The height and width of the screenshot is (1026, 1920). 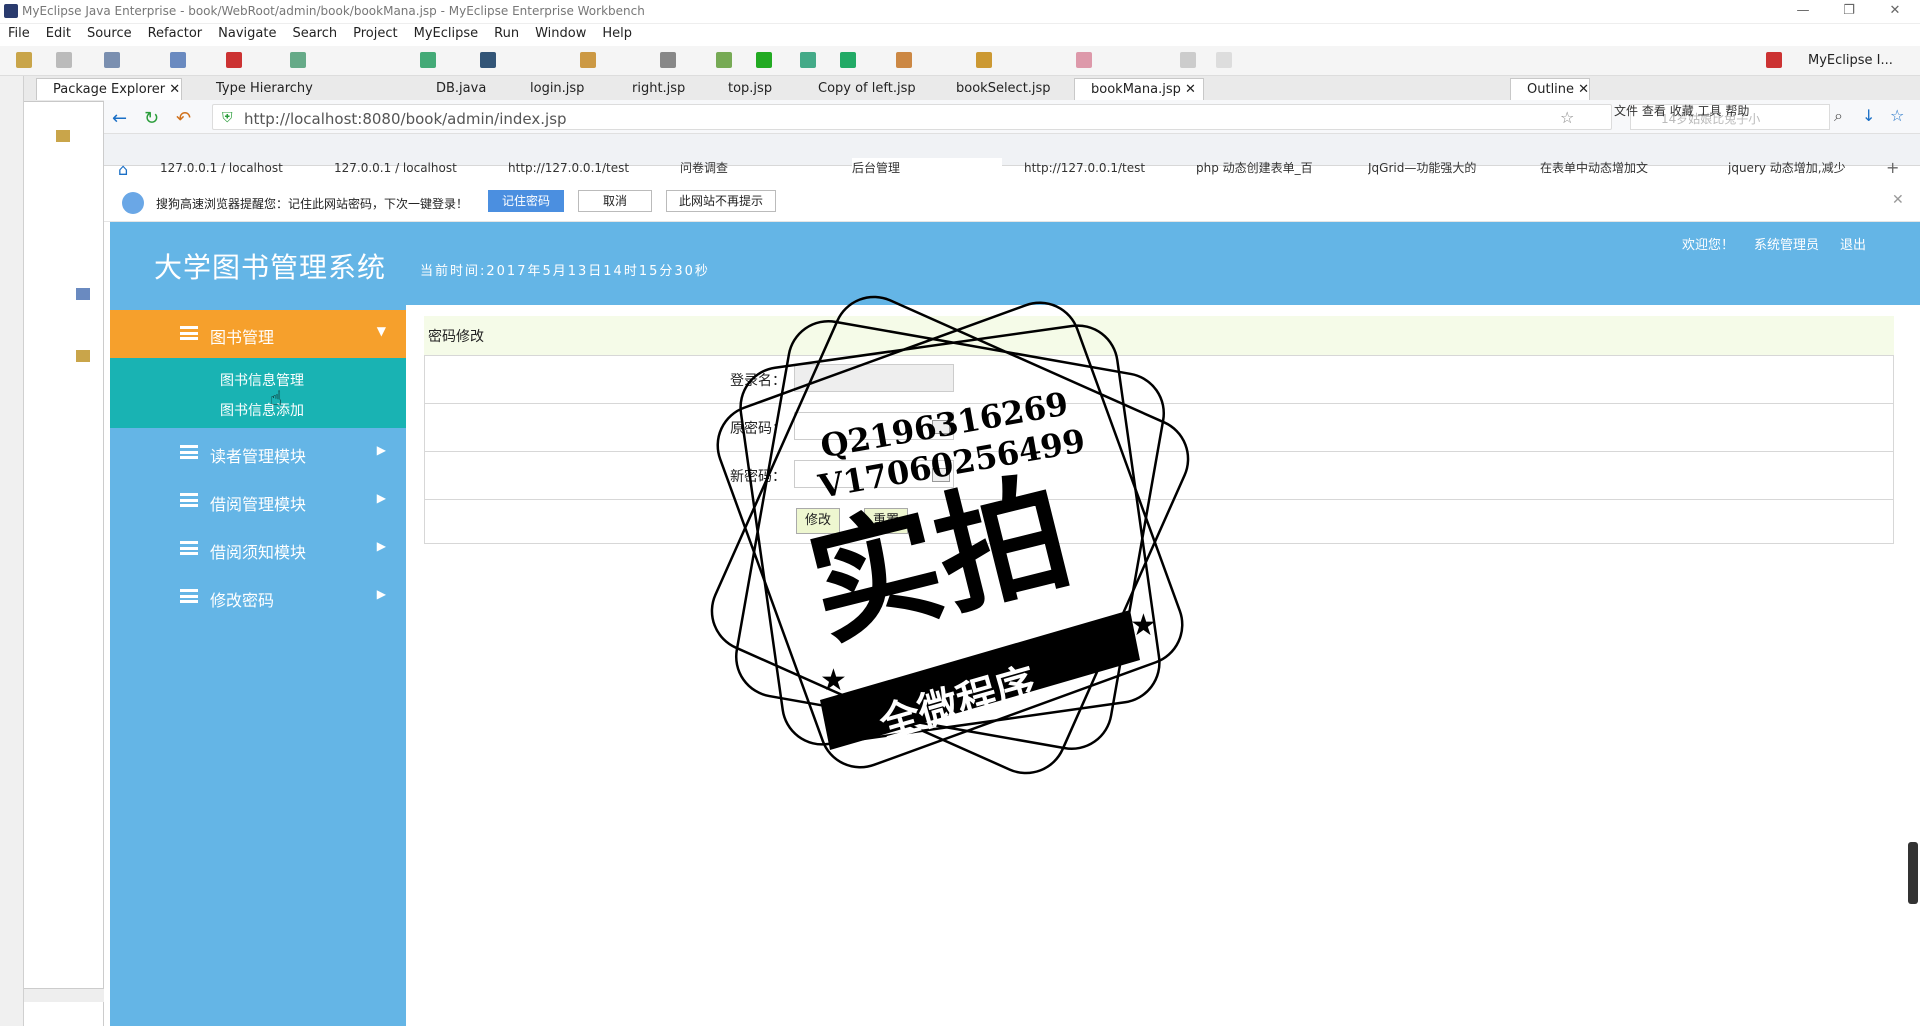 What do you see at coordinates (859, 89) in the screenshot?
I see `tab-copy-of-left-jsp: Copy of left.jsp` at bounding box center [859, 89].